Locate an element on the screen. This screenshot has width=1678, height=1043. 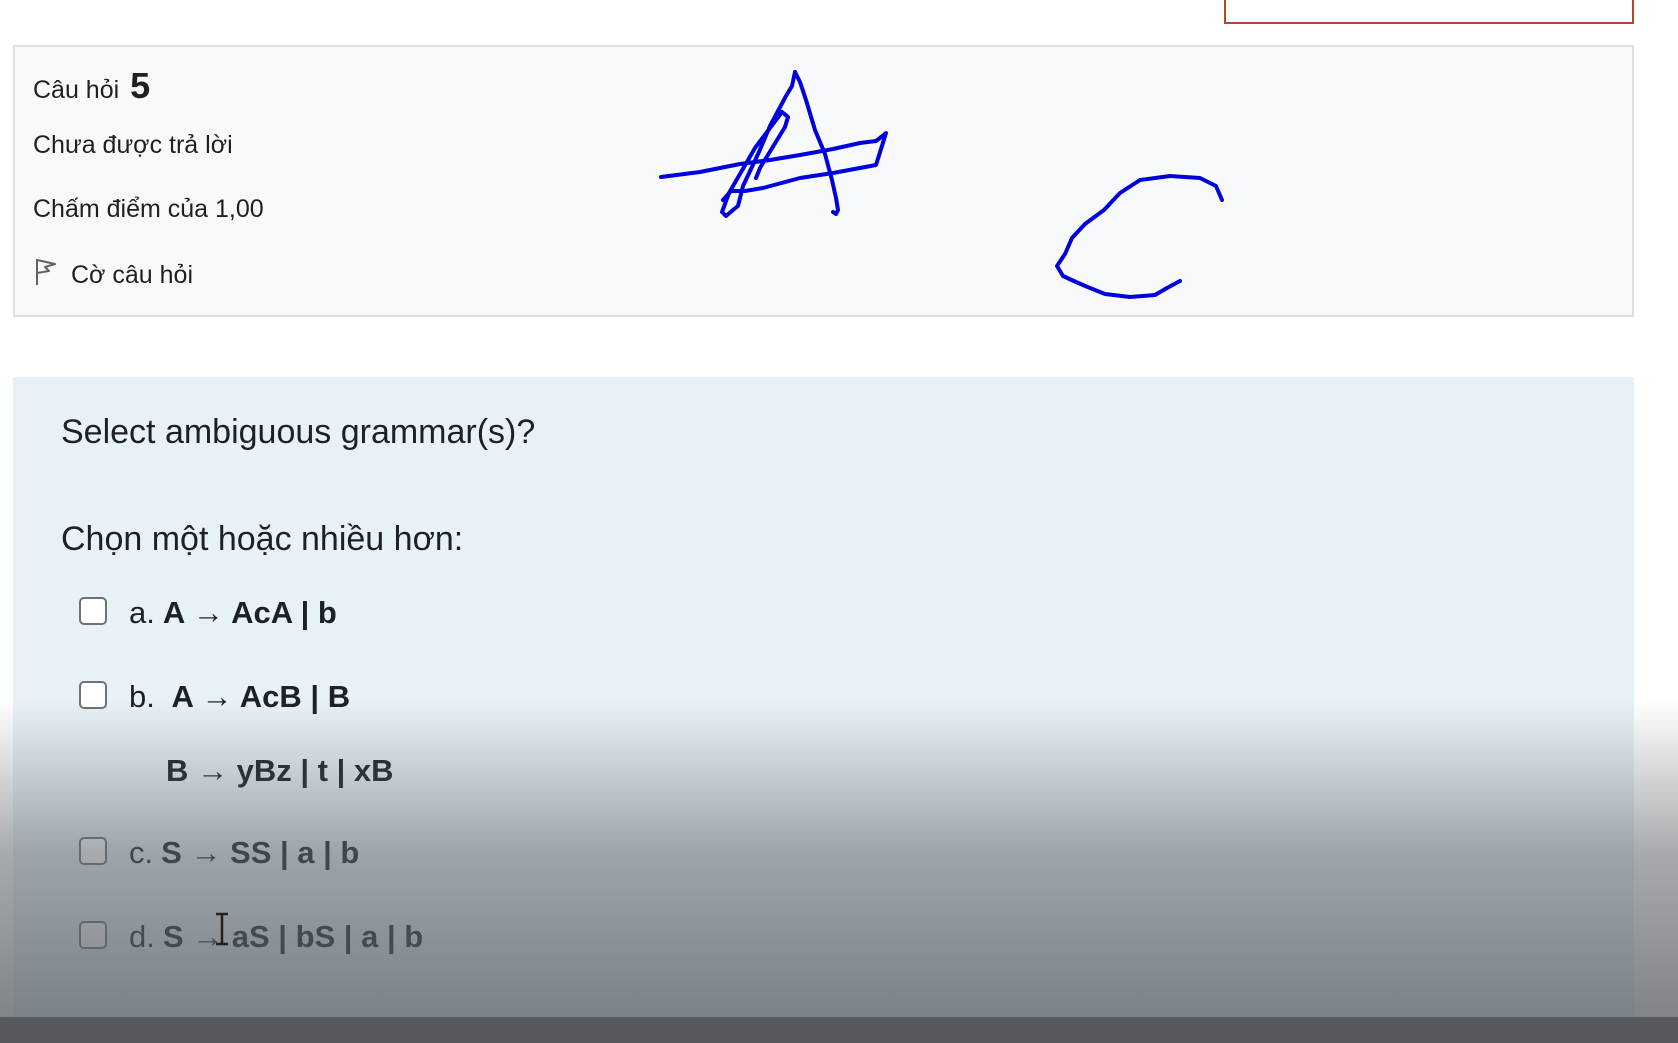
option-d-letter: d. is located at coordinates (142, 936).